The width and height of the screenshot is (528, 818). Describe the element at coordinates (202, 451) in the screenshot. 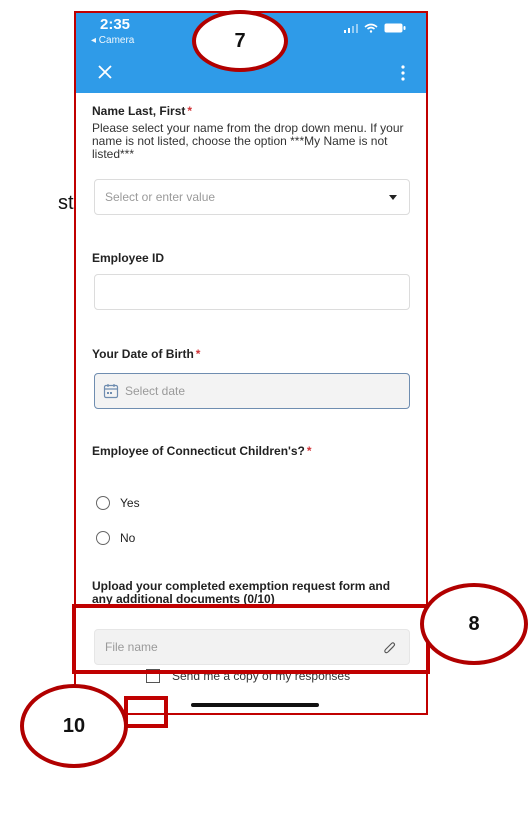

I see `question-employee-cc-title: Employee of Connecticut Children's? *` at that location.